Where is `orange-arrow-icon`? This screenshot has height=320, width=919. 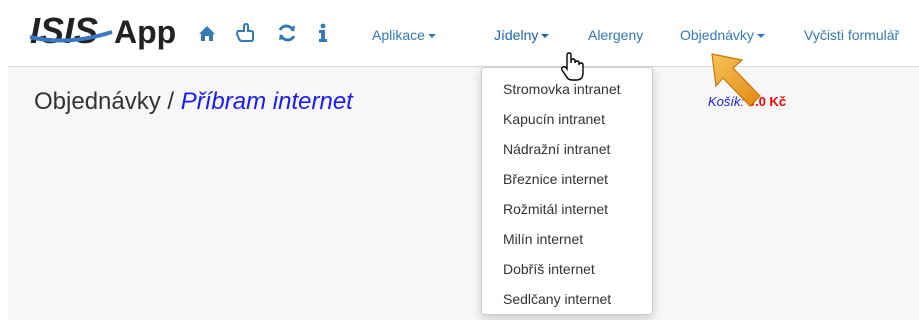 orange-arrow-icon is located at coordinates (736, 80).